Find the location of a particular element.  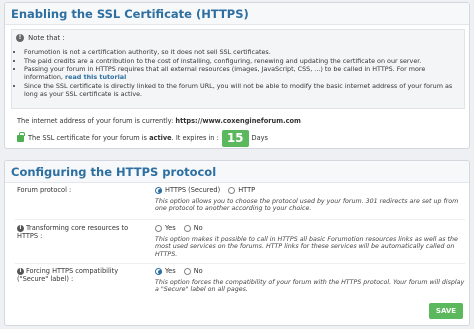

force-https-yes-option: Yes is located at coordinates (165, 271).